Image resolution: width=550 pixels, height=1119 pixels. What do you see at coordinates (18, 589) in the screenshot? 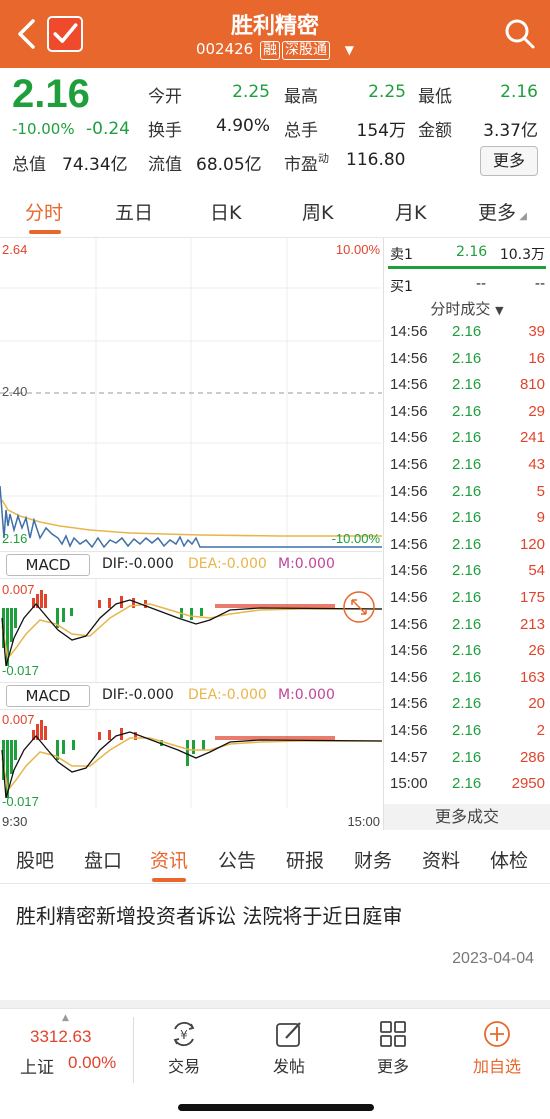
I see `macd1-top-tick: 0.007` at bounding box center [18, 589].